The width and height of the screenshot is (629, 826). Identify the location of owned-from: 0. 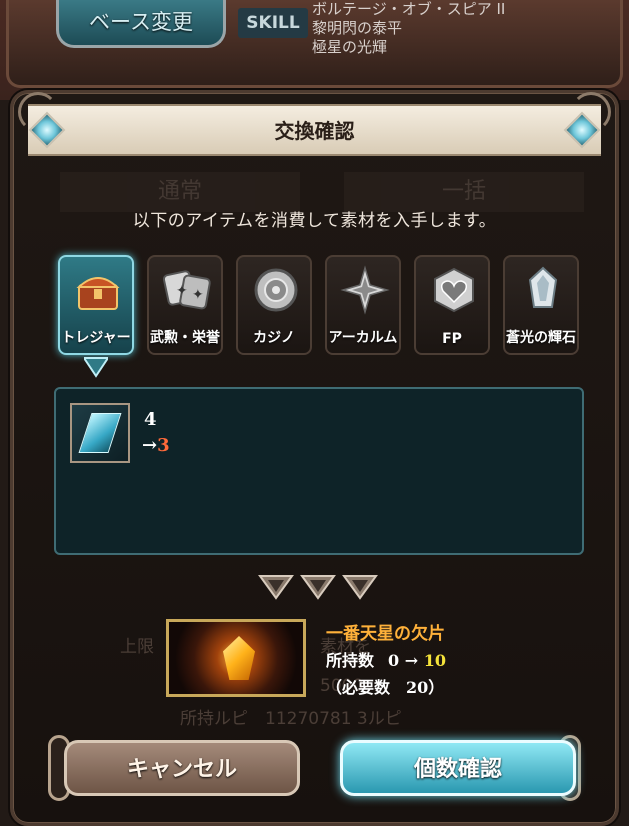
(394, 660).